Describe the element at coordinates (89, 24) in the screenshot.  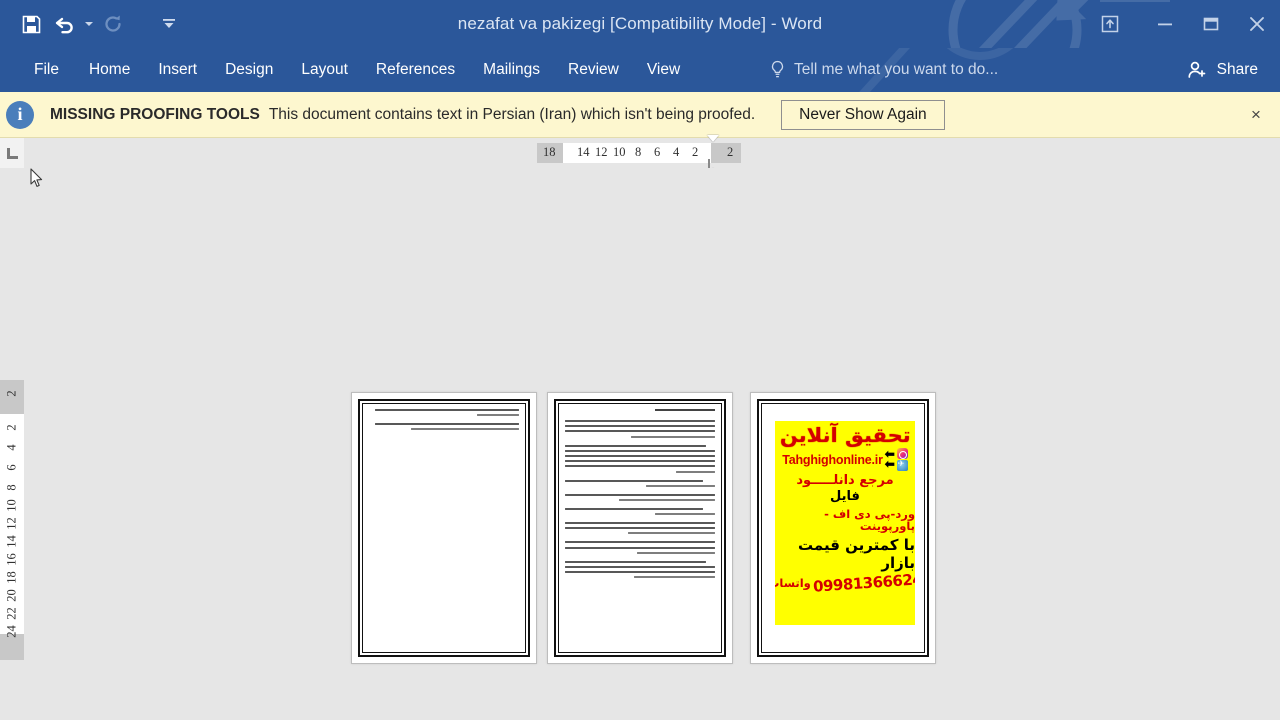
I see `undo-dropdown-icon` at that location.